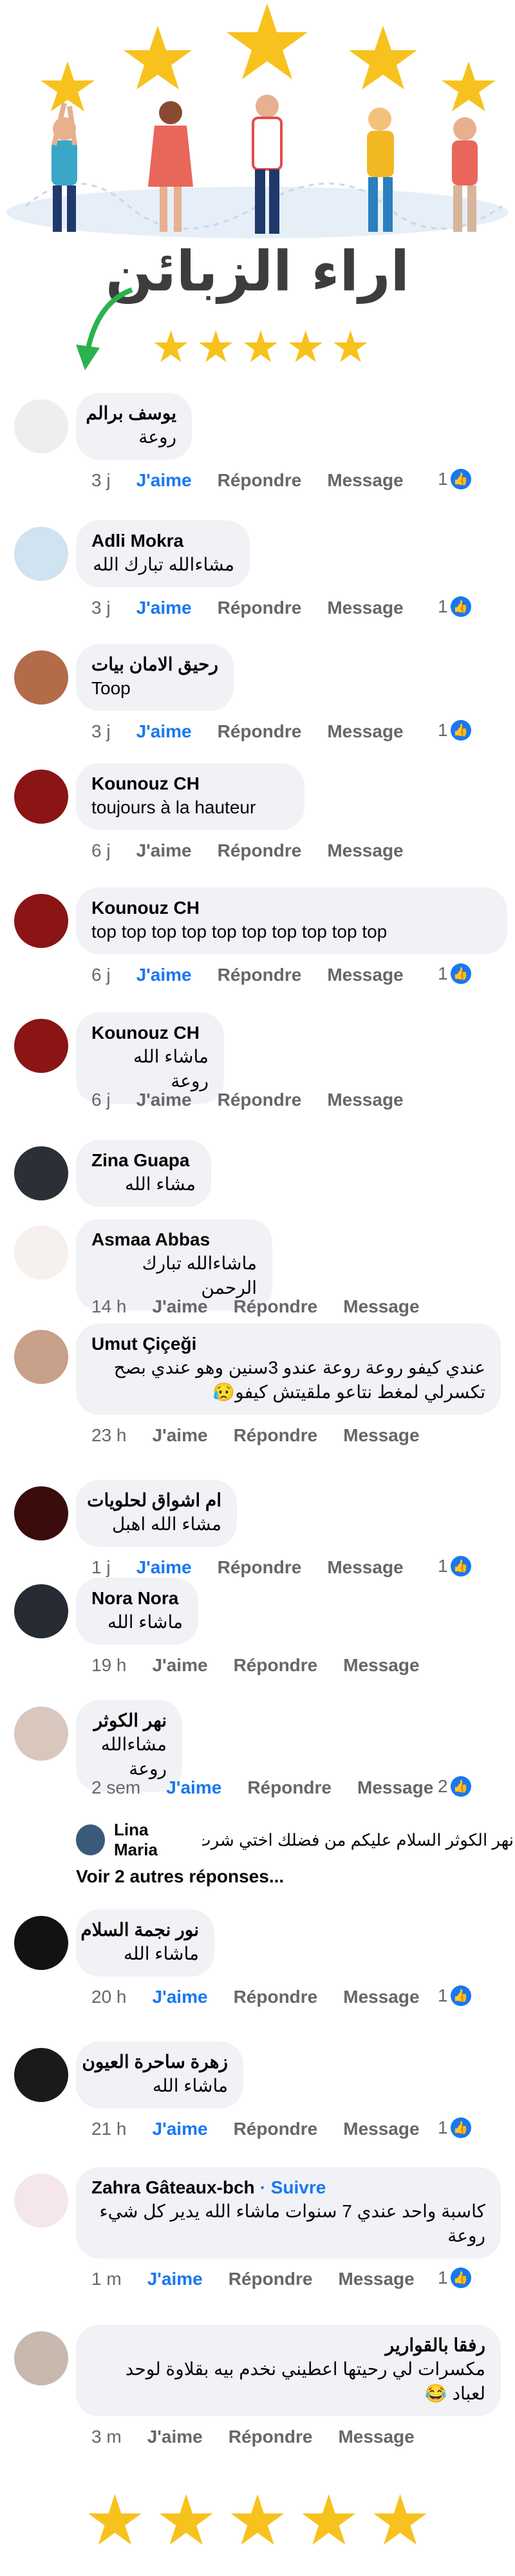 Image resolution: width=515 pixels, height=2576 pixels. What do you see at coordinates (288, 2345) in the screenshot?
I see `comment-author: رفقا بالقوارير` at bounding box center [288, 2345].